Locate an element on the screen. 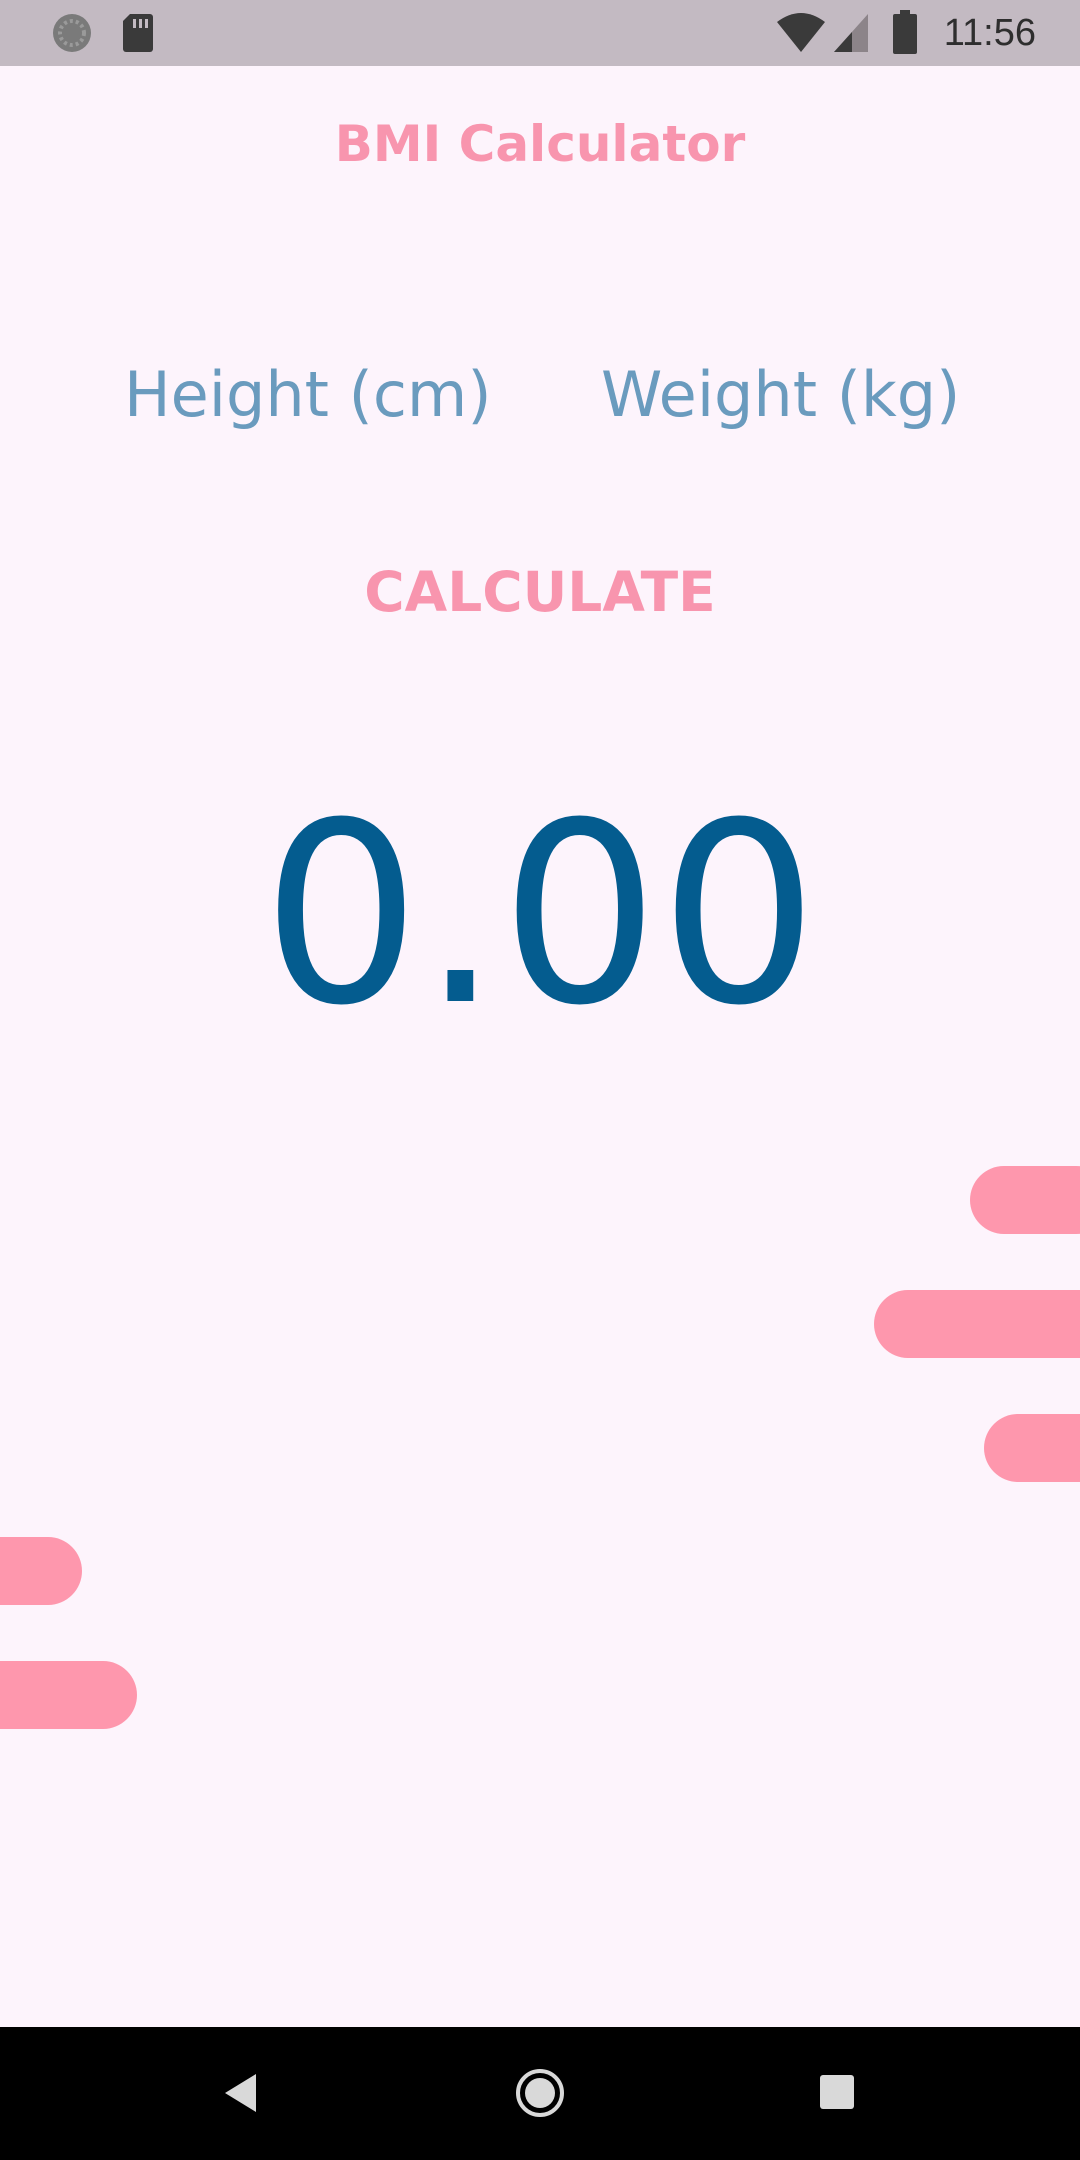 The width and height of the screenshot is (1080, 2160). status-time: 11:56 is located at coordinates (989, 33).